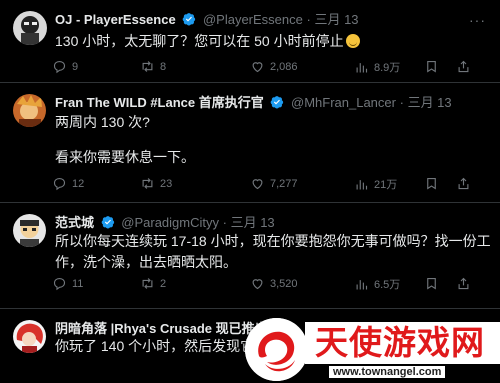  I want to click on like-count: 2,086, so click(284, 66).